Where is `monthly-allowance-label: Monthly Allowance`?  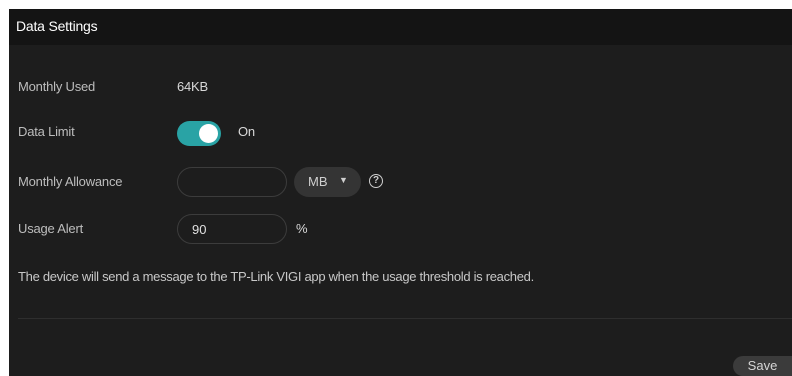
monthly-allowance-label: Monthly Allowance is located at coordinates (70, 181).